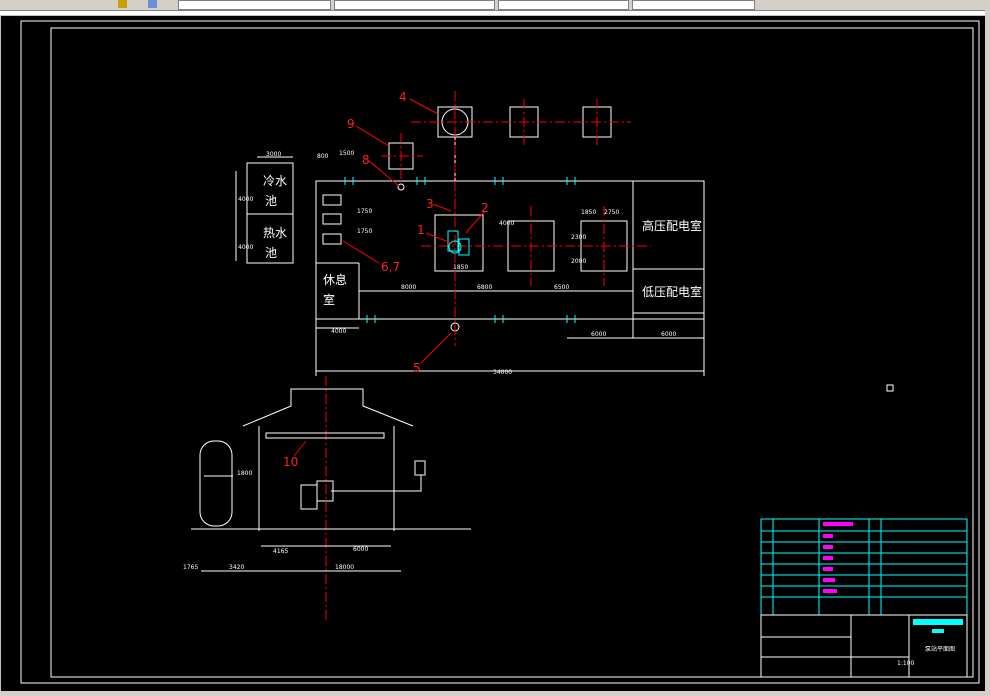 Image resolution: width=990 pixels, height=696 pixels. Describe the element at coordinates (254, 5) in the screenshot. I see `layer-dropdown` at that location.